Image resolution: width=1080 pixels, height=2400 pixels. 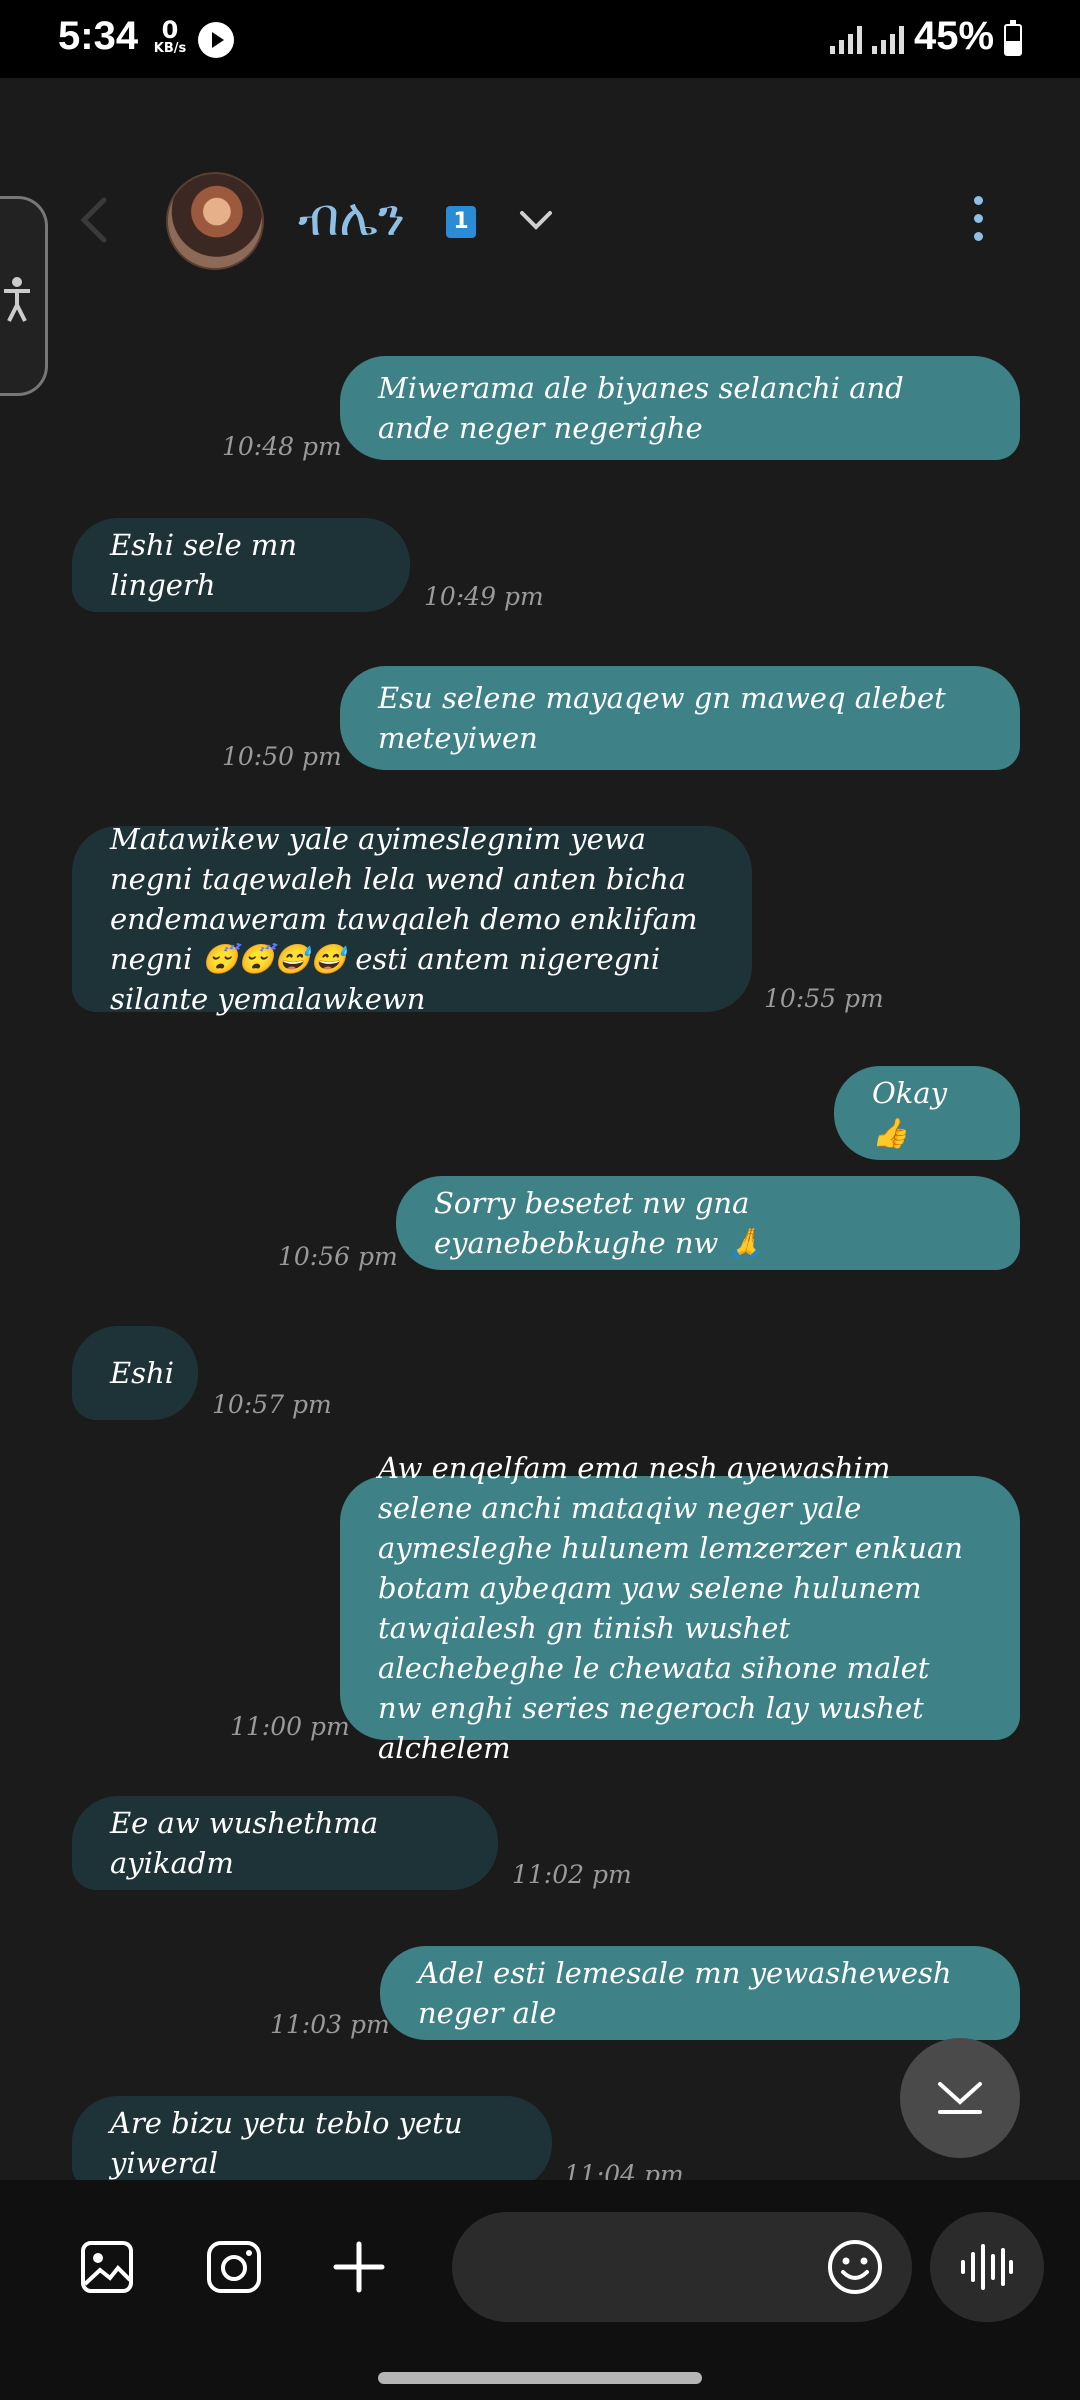 What do you see at coordinates (234, 2269) in the screenshot?
I see `camera-icon` at bounding box center [234, 2269].